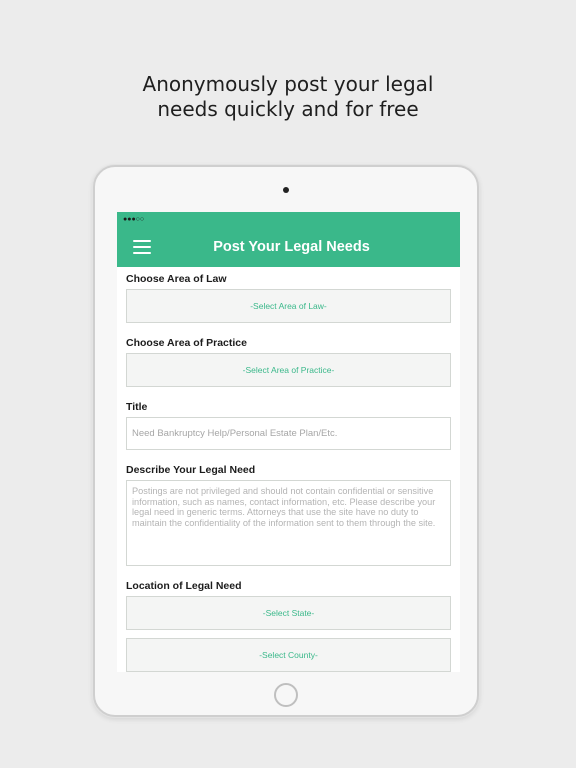 The width and height of the screenshot is (576, 768). I want to click on page-title: Post Your Legal Needs, so click(291, 247).